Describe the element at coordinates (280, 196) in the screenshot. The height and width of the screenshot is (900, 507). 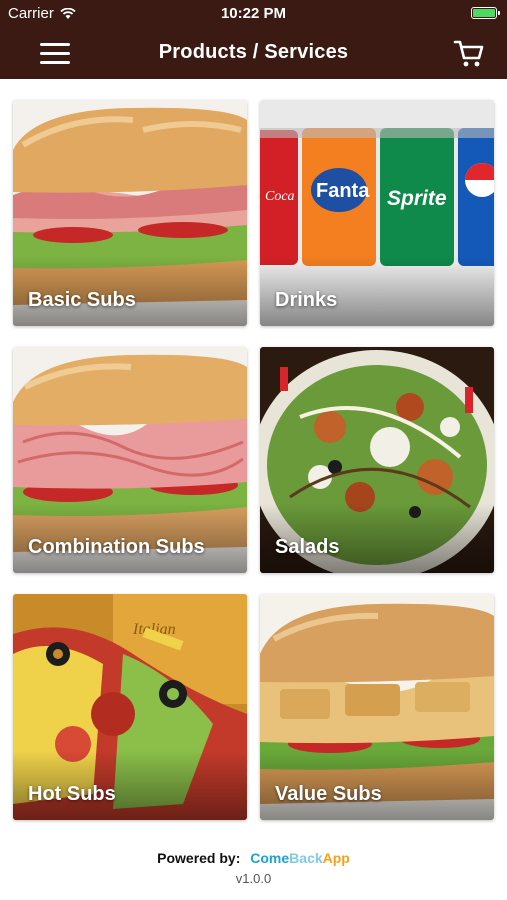
I see `svg-text: Coca` at that location.